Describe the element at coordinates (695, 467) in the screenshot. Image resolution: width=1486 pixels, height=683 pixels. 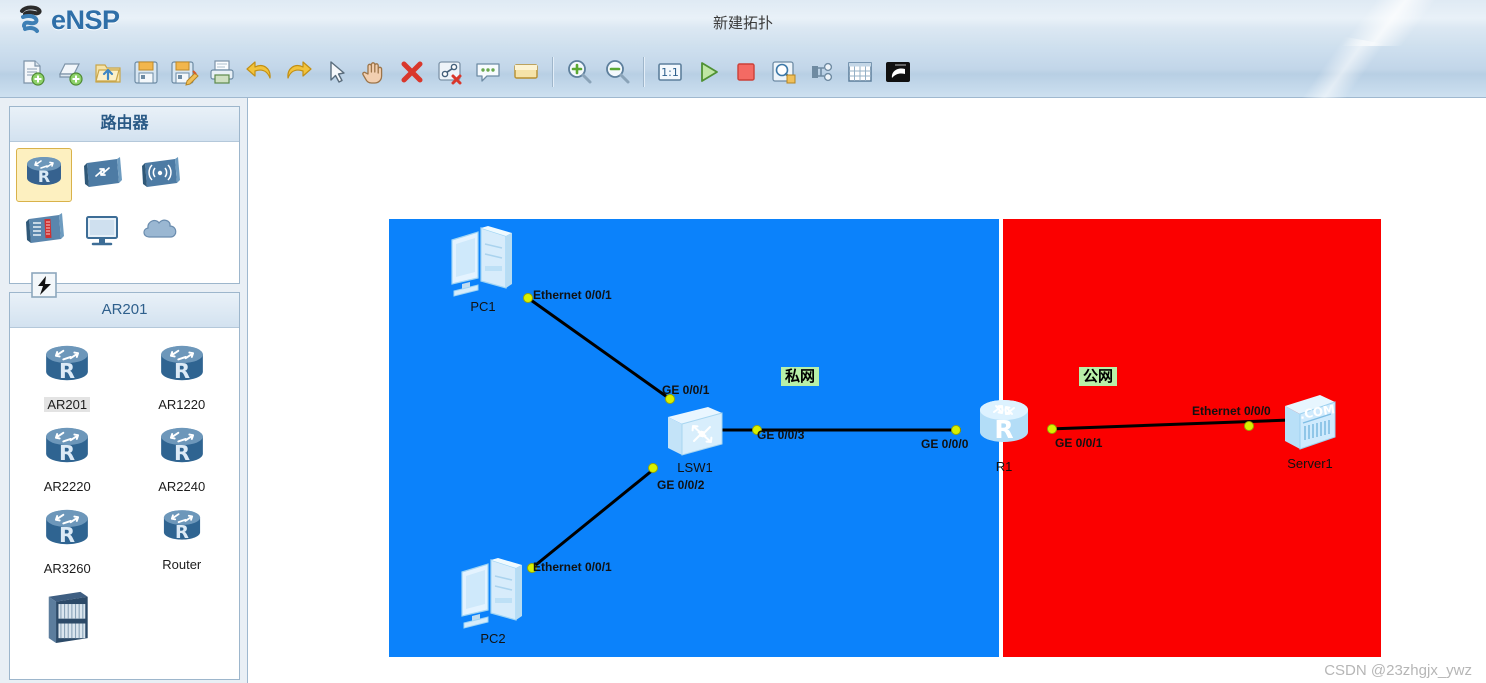
I see `node-label: LSW1` at that location.